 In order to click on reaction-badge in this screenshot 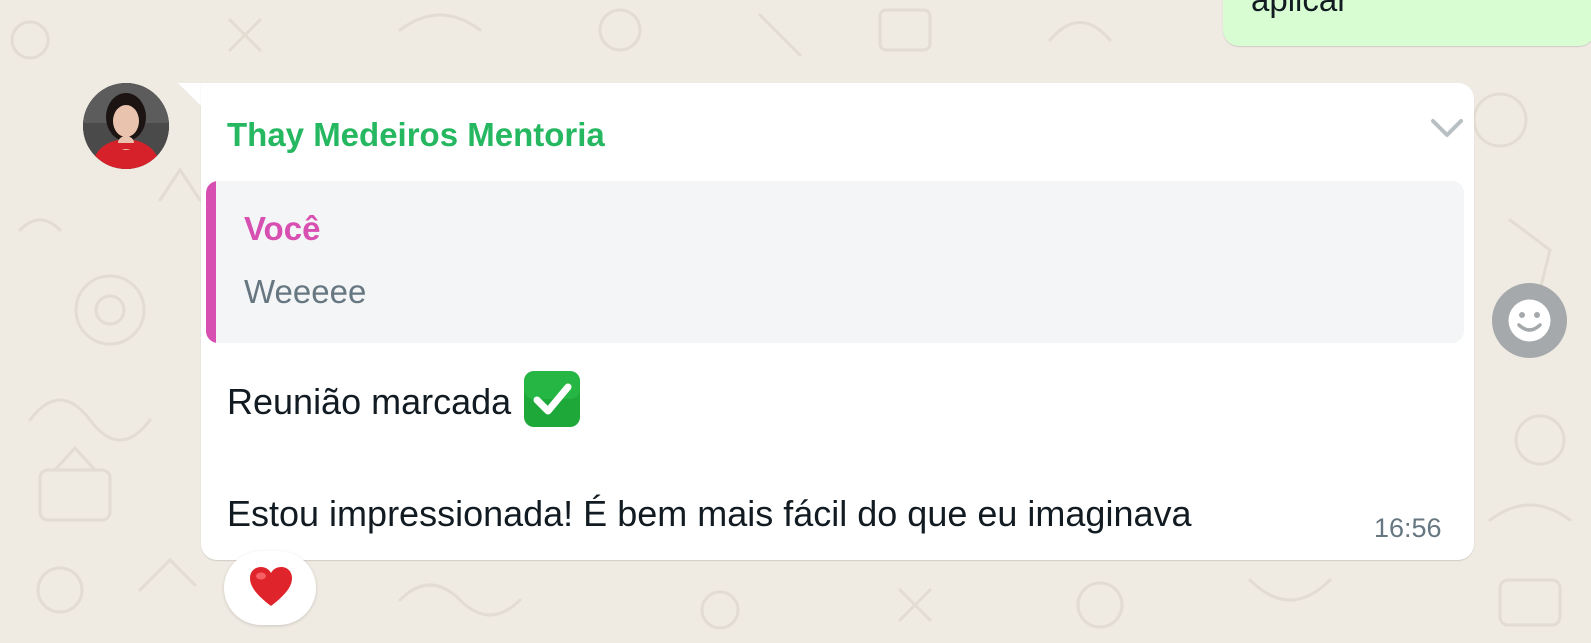, I will do `click(270, 588)`.